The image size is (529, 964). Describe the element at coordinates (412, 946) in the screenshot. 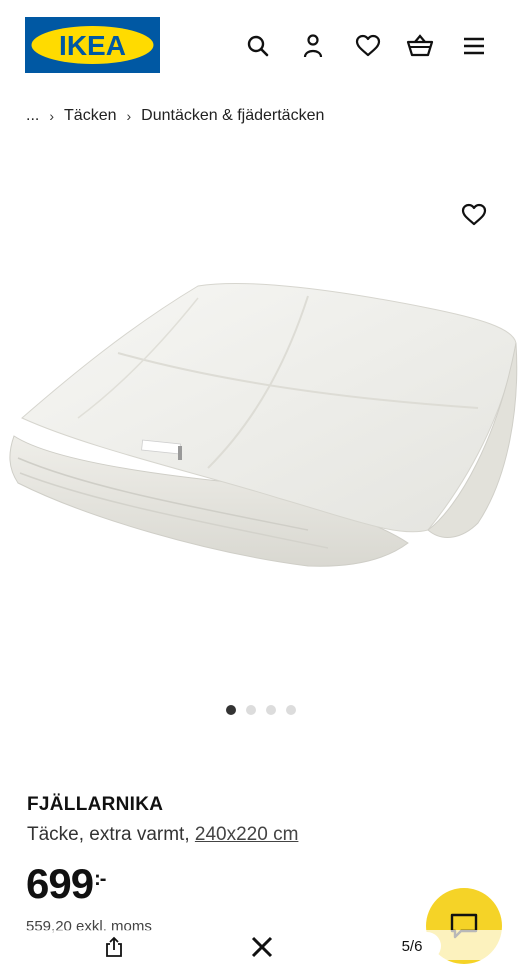

I see `image-counter: 5/6` at that location.